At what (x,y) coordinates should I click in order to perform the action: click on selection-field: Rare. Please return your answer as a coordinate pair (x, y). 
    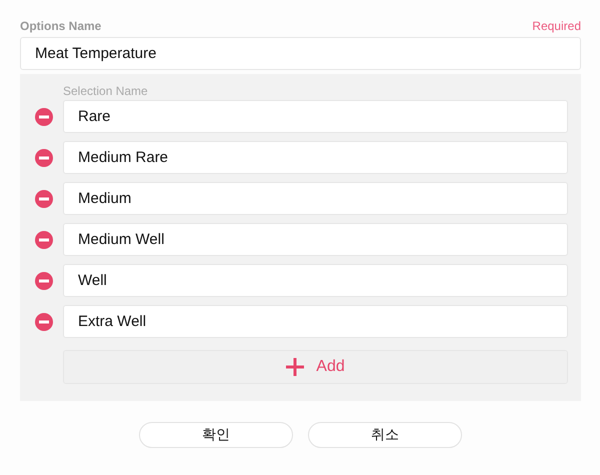
    Looking at the image, I should click on (315, 116).